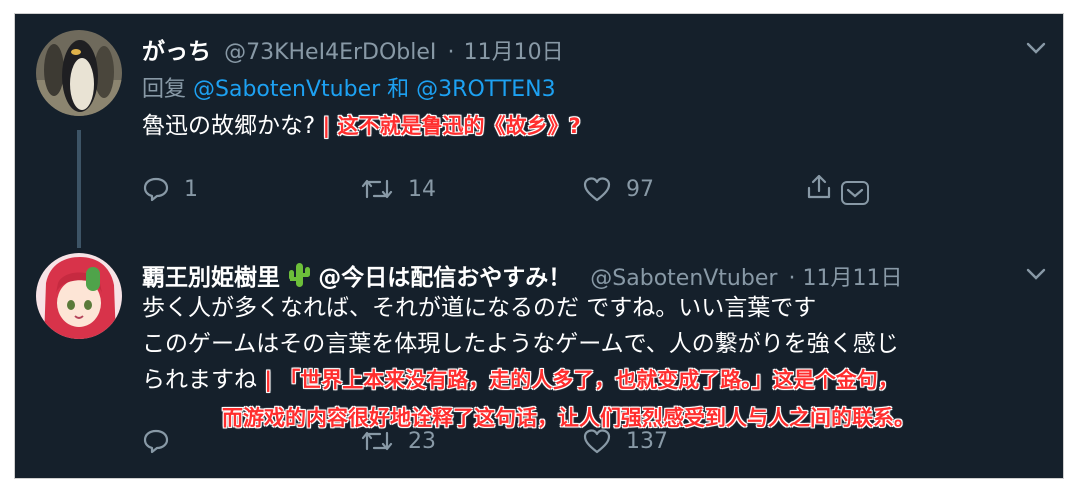 The width and height of the screenshot is (1080, 495). Describe the element at coordinates (211, 278) in the screenshot. I see `display-name: 覇王別姫樹里` at that location.